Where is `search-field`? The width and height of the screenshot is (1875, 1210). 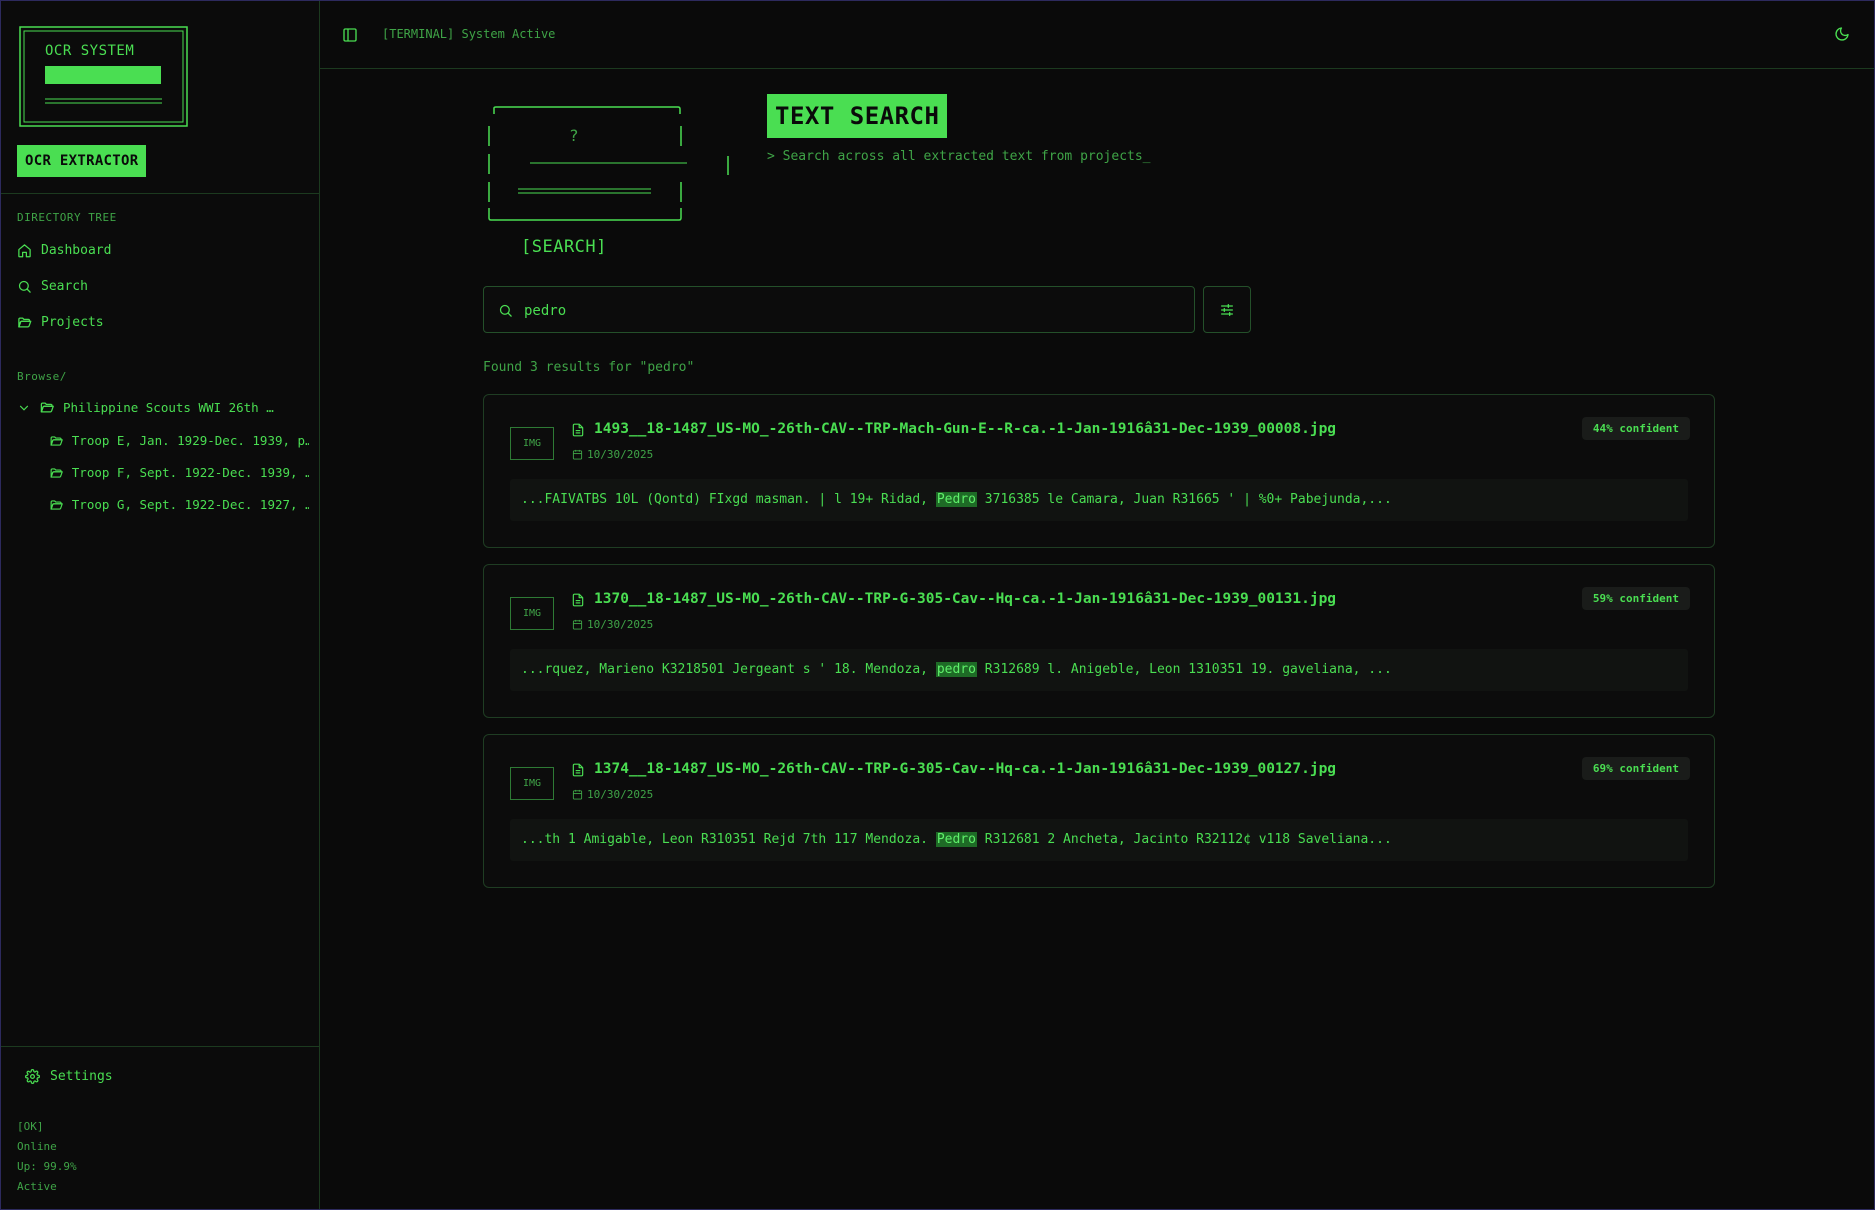 search-field is located at coordinates (839, 310).